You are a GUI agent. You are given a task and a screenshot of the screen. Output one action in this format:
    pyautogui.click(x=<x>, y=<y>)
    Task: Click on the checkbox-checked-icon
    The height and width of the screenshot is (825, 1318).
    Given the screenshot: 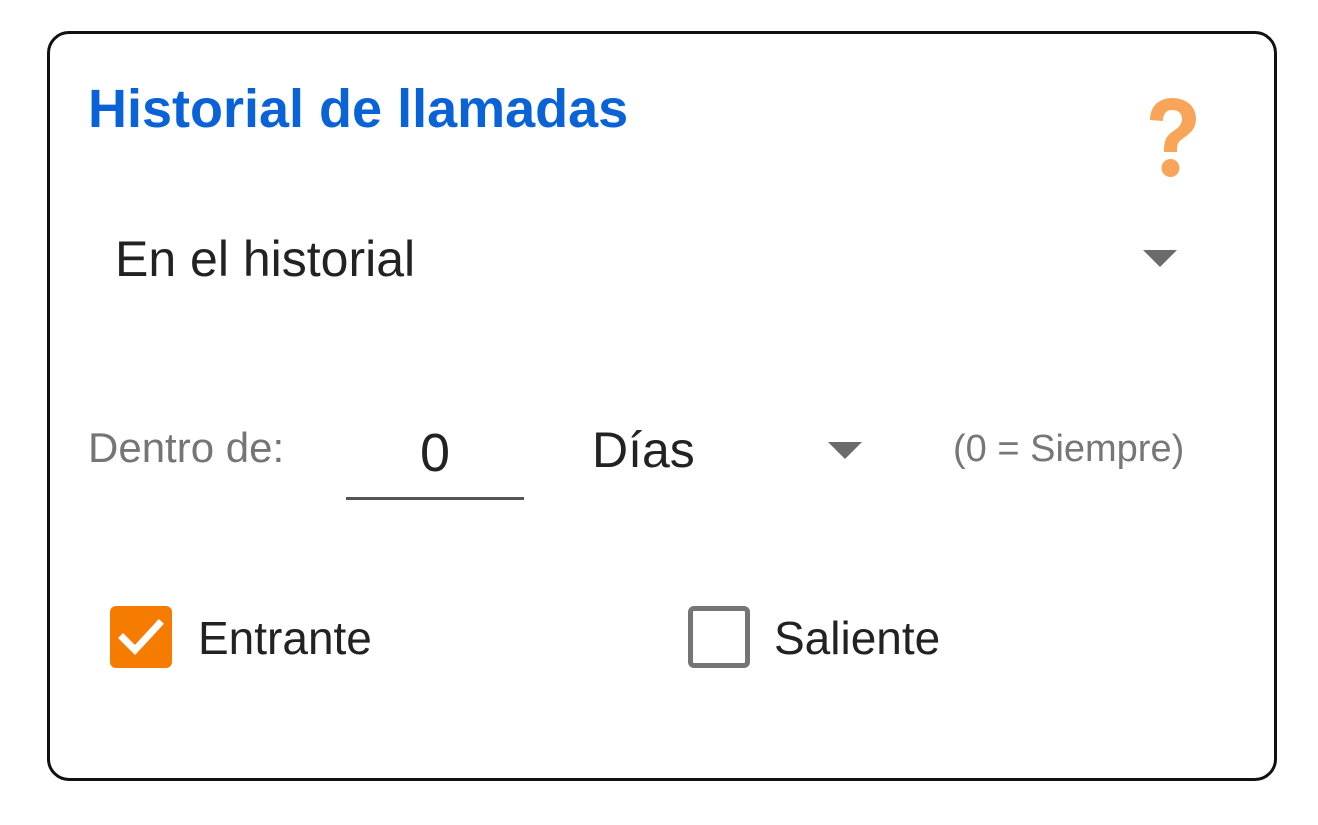 What is the action you would take?
    pyautogui.click(x=141, y=637)
    